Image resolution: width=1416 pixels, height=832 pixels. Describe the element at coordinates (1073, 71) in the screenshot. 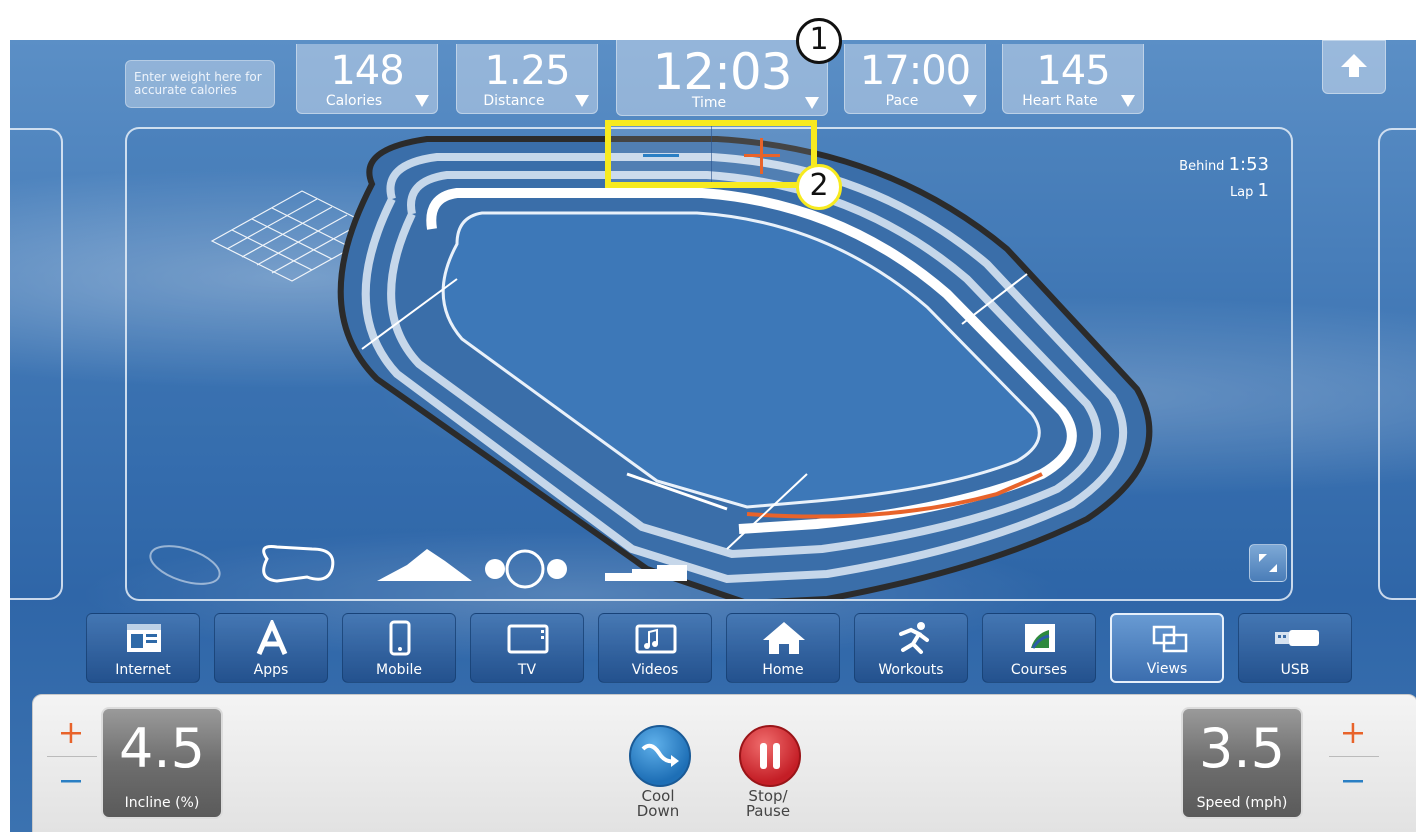

I see `heart-rate-value: 145` at that location.